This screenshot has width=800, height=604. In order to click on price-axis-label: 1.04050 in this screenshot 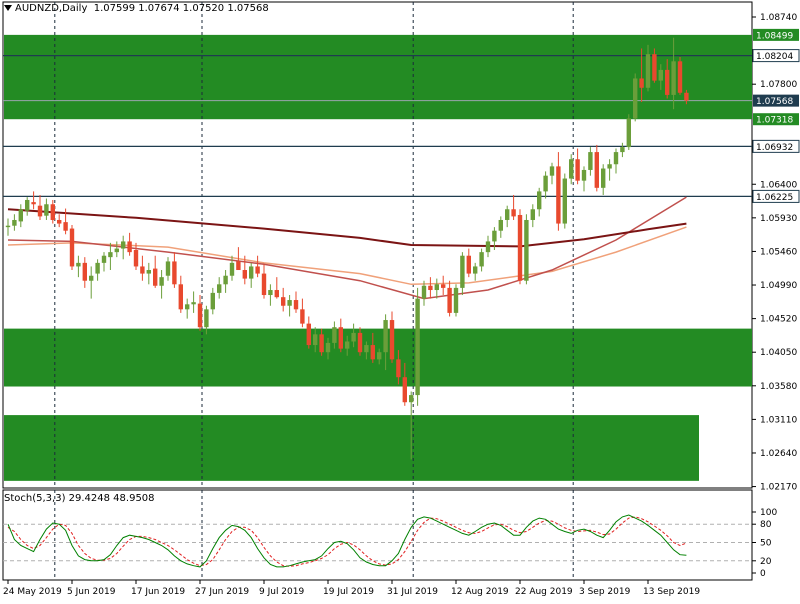, I will do `click(778, 353)`.